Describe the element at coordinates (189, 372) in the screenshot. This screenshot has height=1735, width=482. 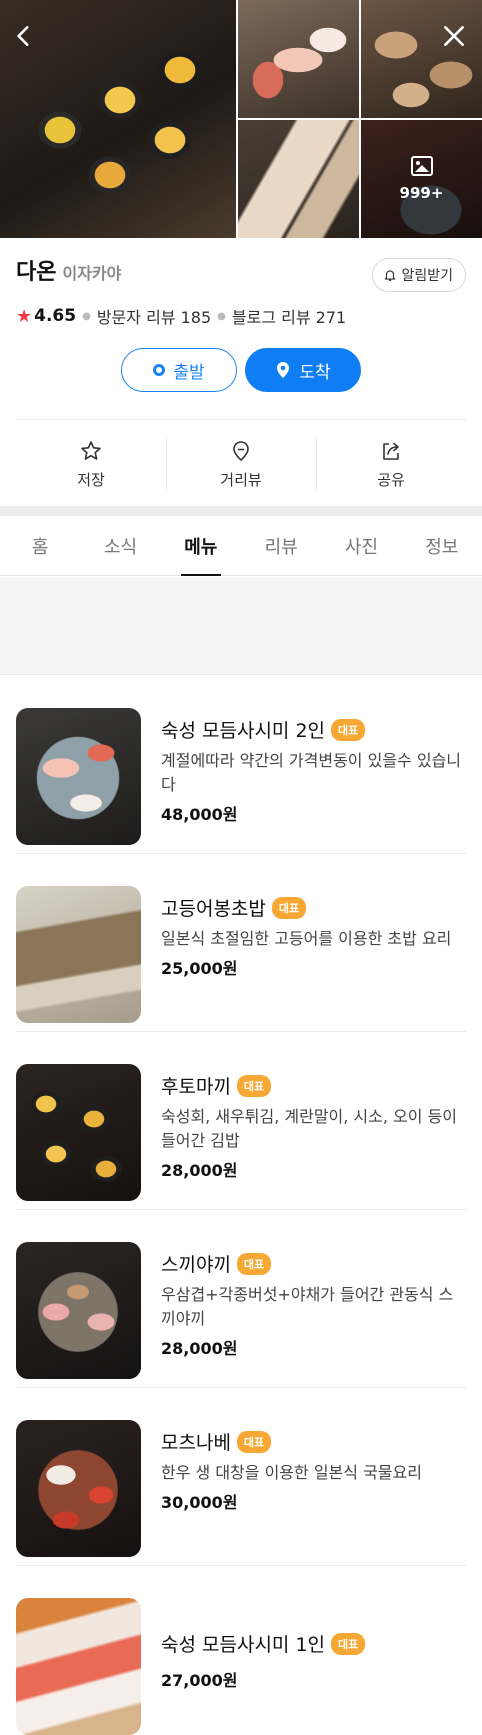
I see `depart-label: 출발` at that location.